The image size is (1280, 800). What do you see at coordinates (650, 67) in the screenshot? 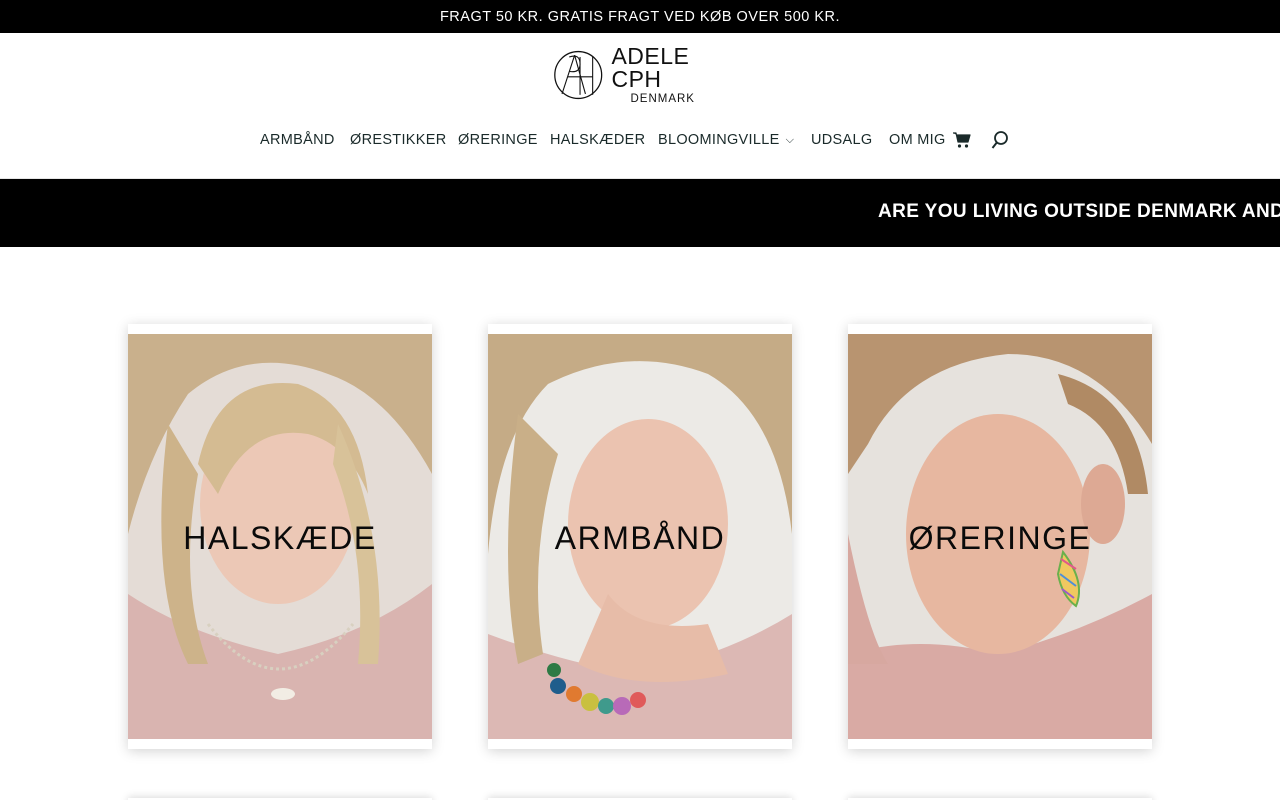
I see `logo-title: ADELE CPH` at bounding box center [650, 67].